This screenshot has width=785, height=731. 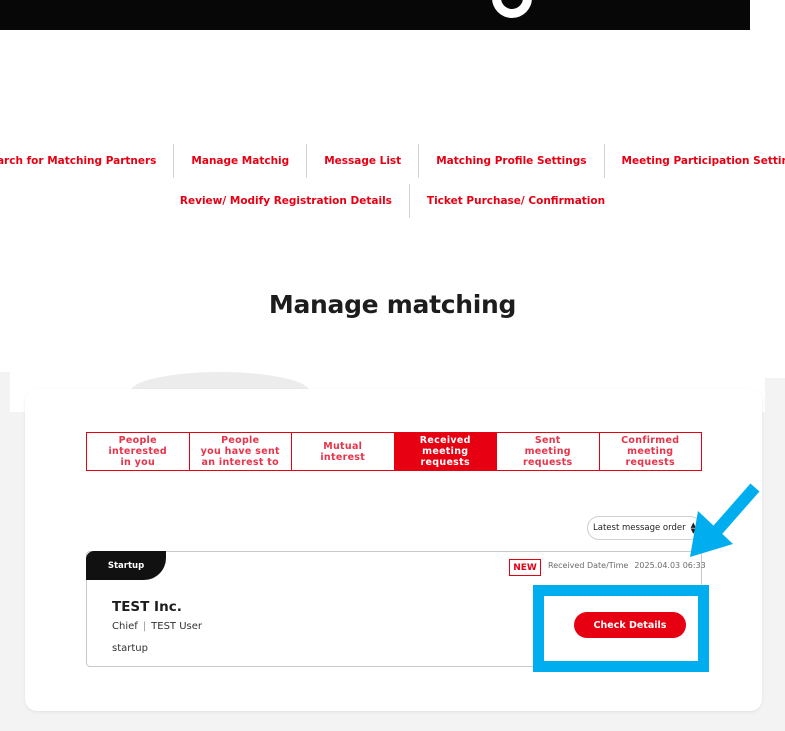 I want to click on nav-search-partners: Search for Matching Partners, so click(x=86, y=161).